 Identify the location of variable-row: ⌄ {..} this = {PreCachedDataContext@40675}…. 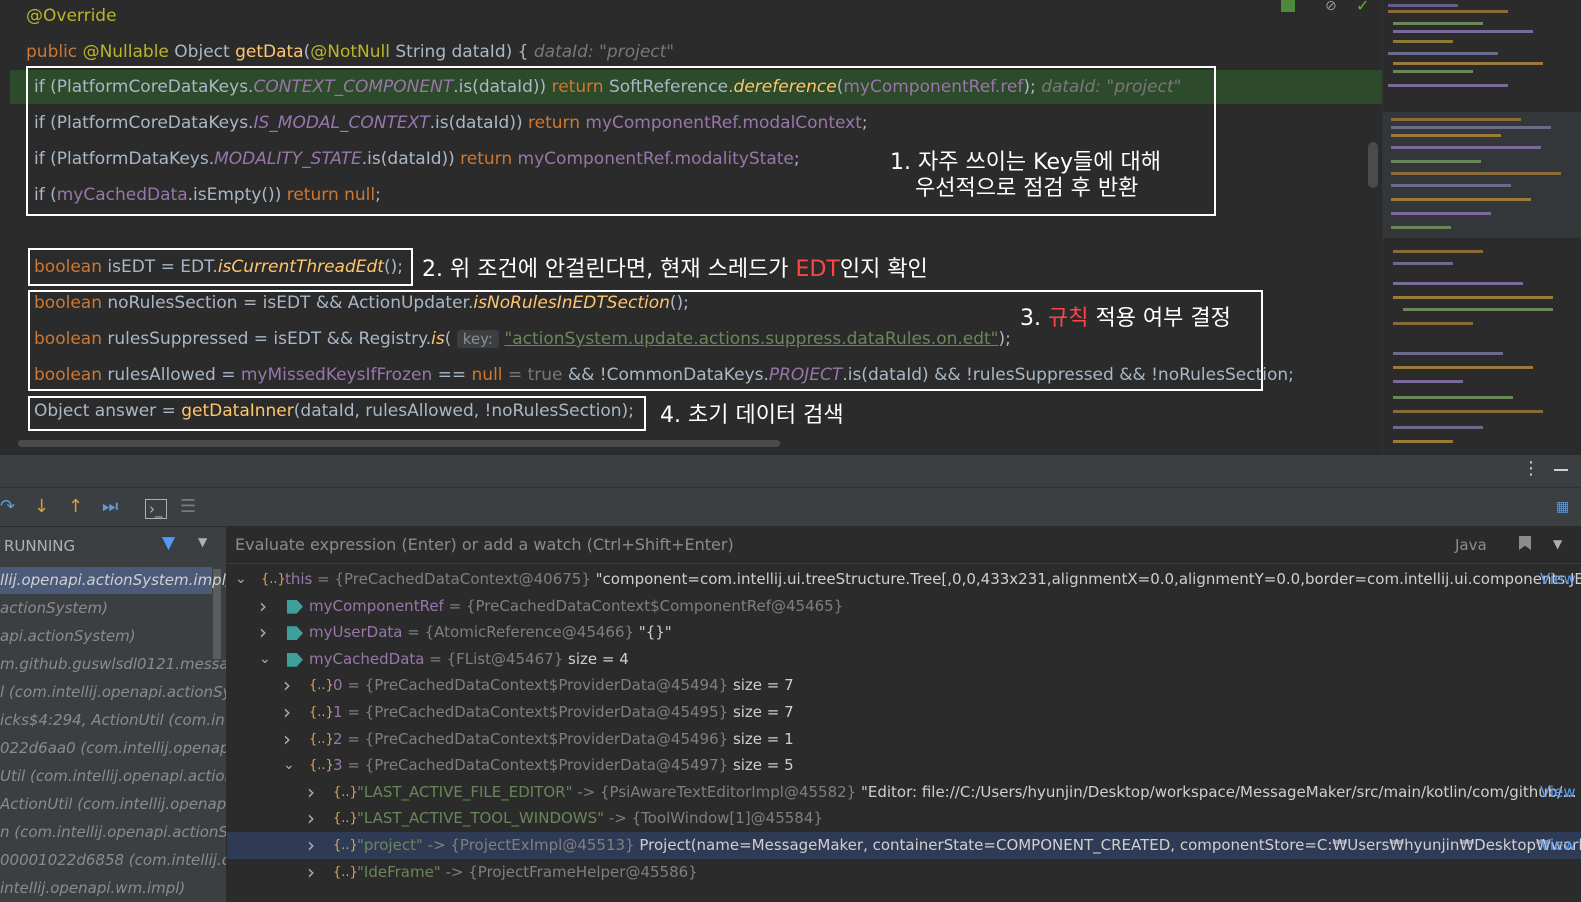
(904, 579).